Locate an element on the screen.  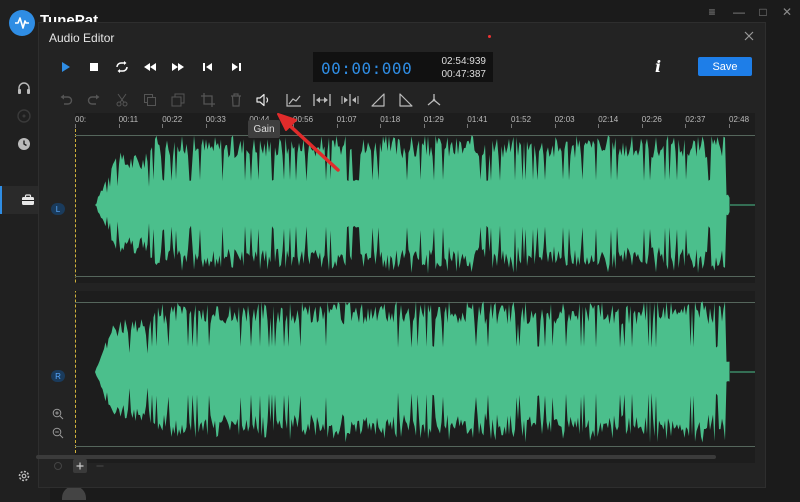
merge-icon is located at coordinates (434, 100).